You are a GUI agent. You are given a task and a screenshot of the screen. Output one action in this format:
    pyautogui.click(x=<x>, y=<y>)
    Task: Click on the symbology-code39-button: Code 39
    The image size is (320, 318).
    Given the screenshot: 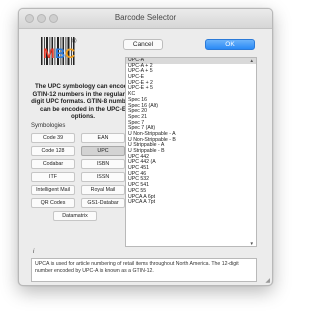 What is the action you would take?
    pyautogui.click(x=53, y=138)
    